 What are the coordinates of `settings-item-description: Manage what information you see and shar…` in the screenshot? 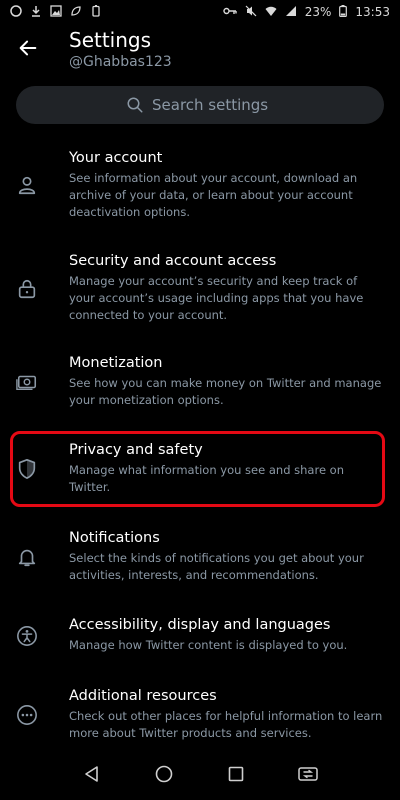 It's located at (207, 478).